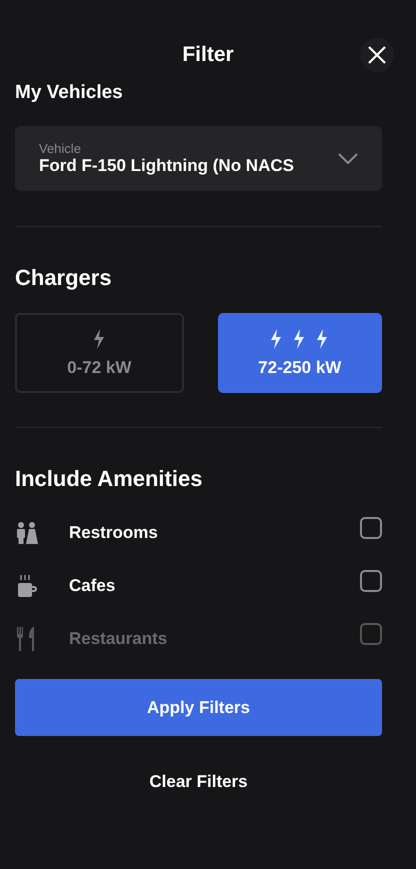 The image size is (416, 869). I want to click on apply-filters-button: Apply Filters, so click(198, 707).